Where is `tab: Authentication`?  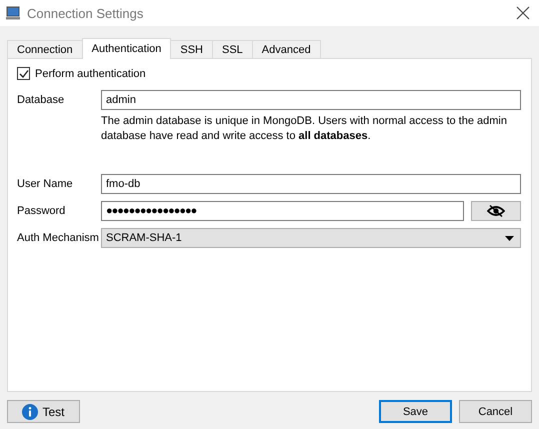
tab: Authentication is located at coordinates (127, 48).